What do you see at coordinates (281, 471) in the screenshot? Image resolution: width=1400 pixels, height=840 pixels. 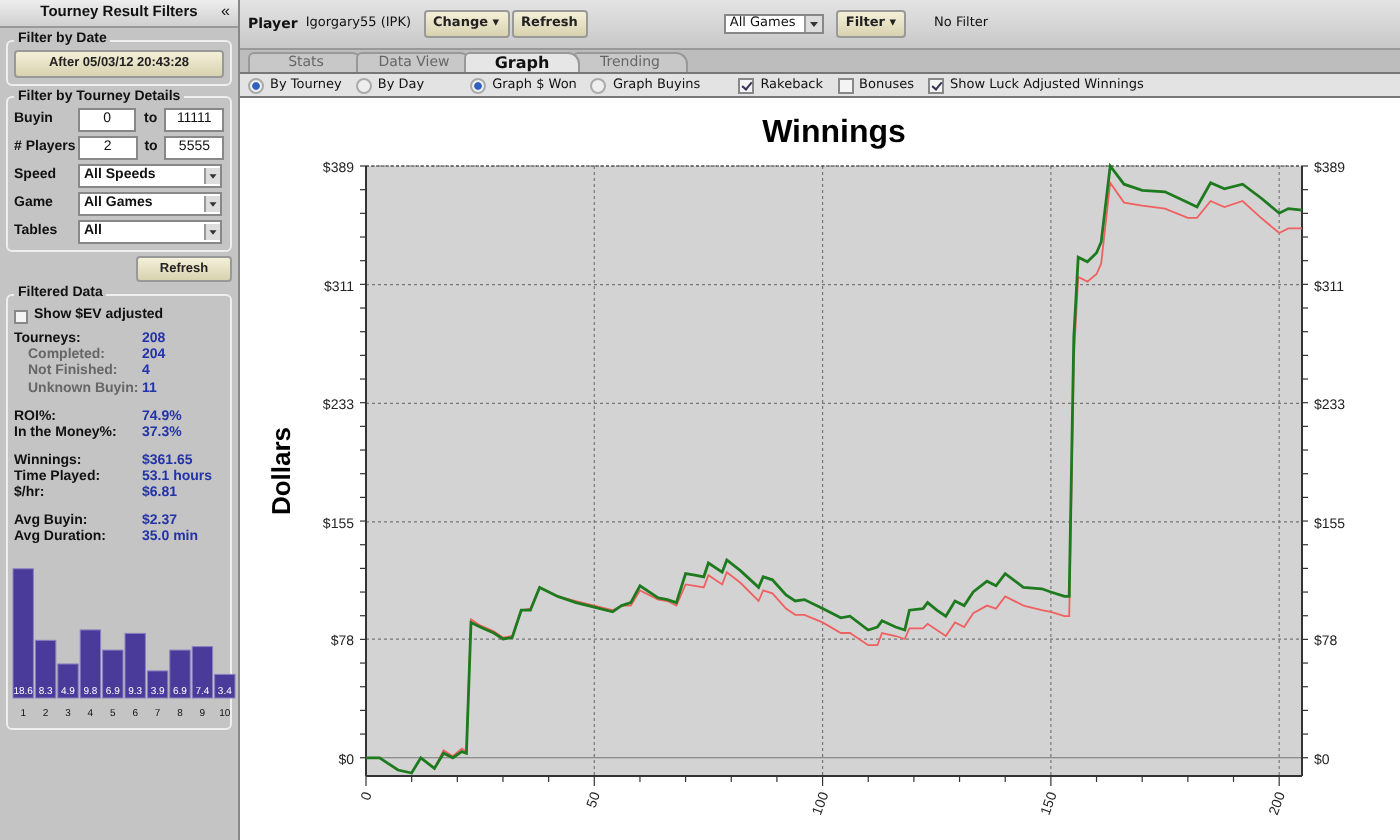 I see `y-axis-label: Dollars` at bounding box center [281, 471].